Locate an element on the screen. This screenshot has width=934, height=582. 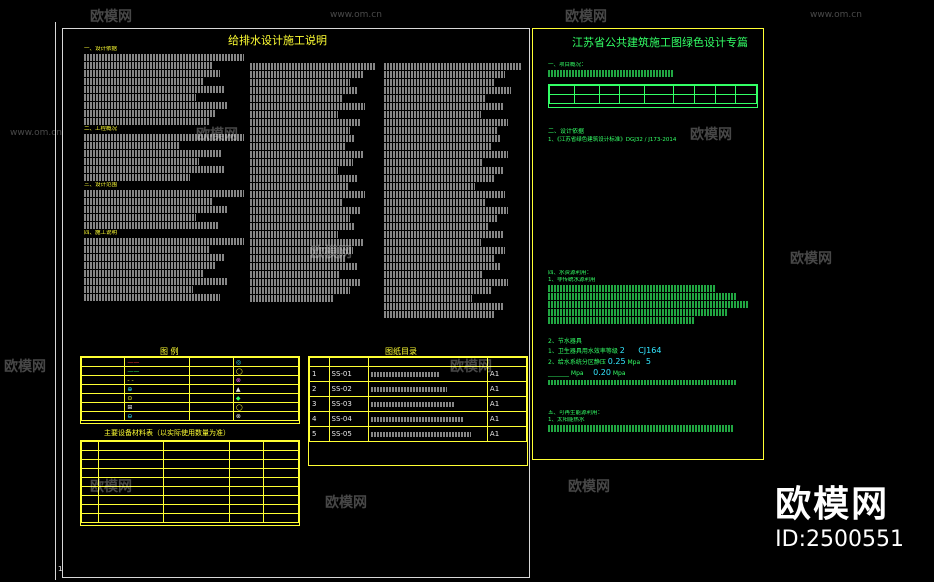
pressure-value-3: 0.20 is located at coordinates (602, 372).